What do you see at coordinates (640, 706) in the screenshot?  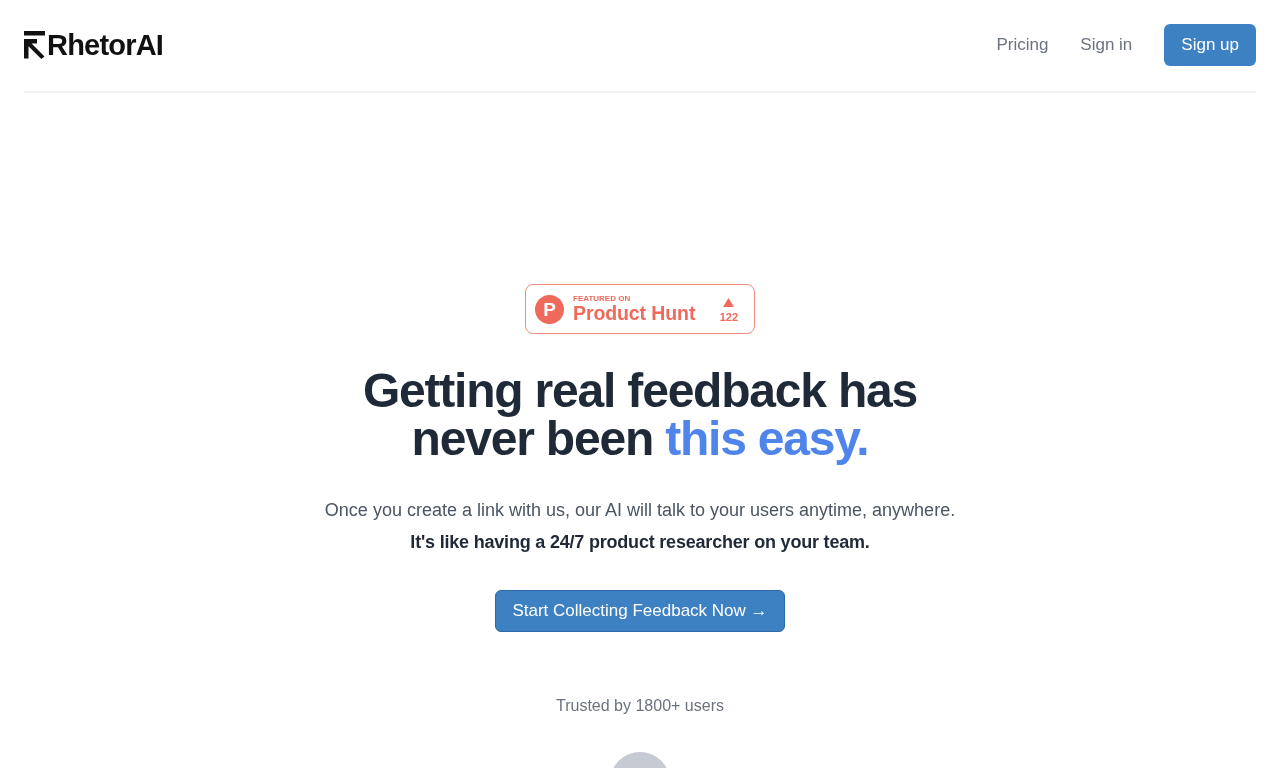 I see `social-proof-text: Trusted by 1800+ users` at bounding box center [640, 706].